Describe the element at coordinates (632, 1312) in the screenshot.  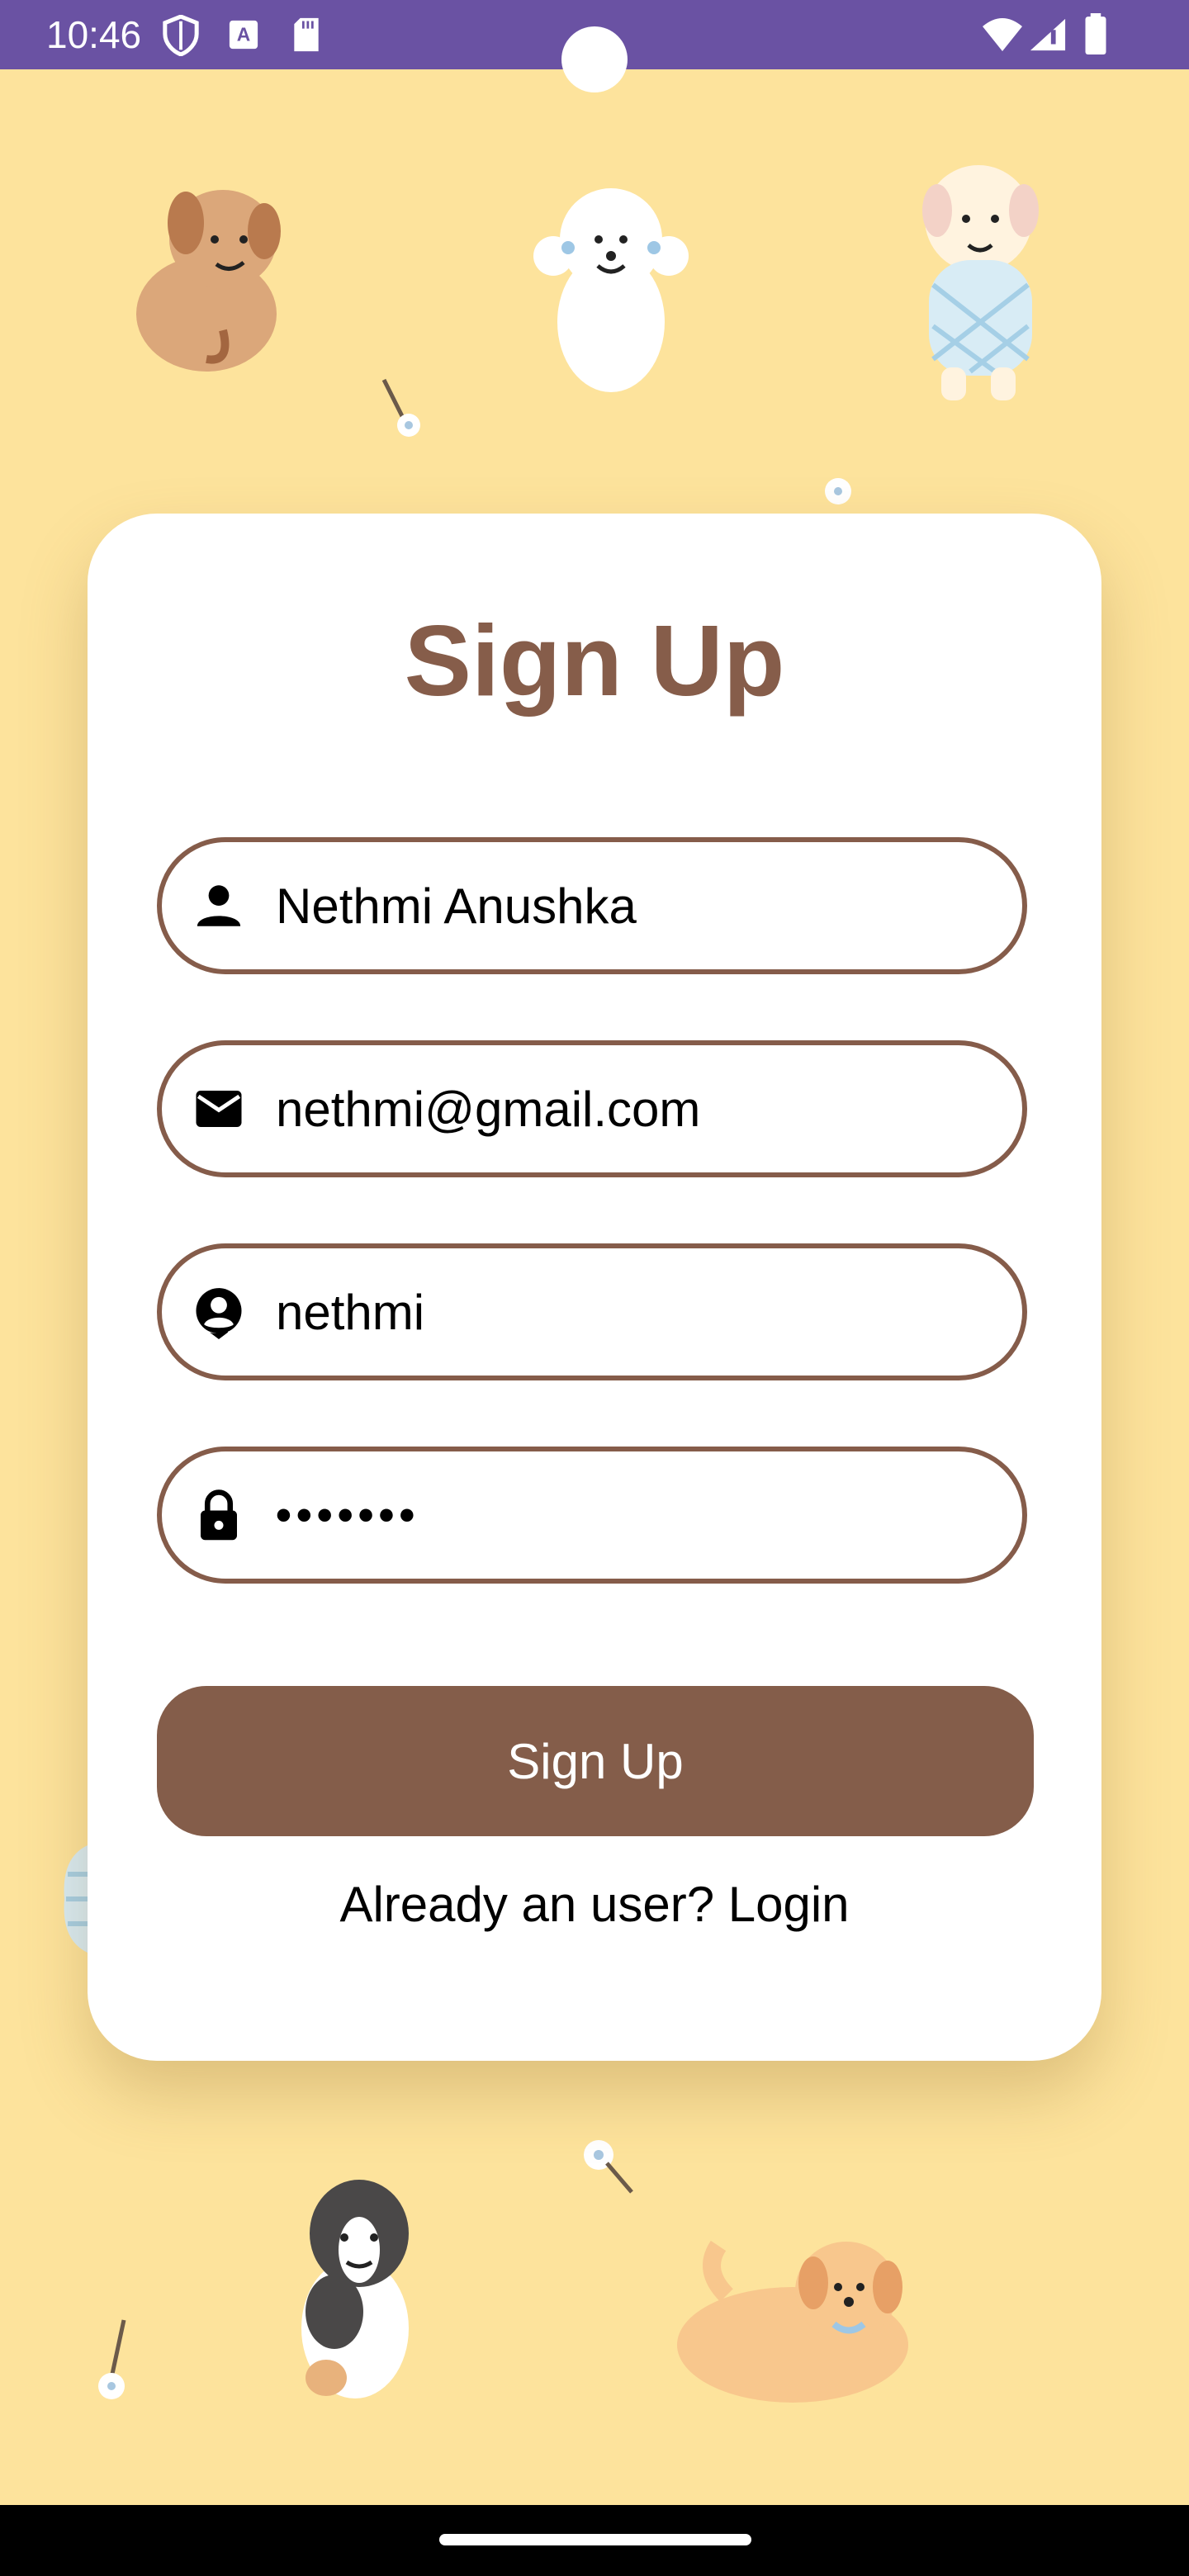
I see `username-input: nethmi` at that location.